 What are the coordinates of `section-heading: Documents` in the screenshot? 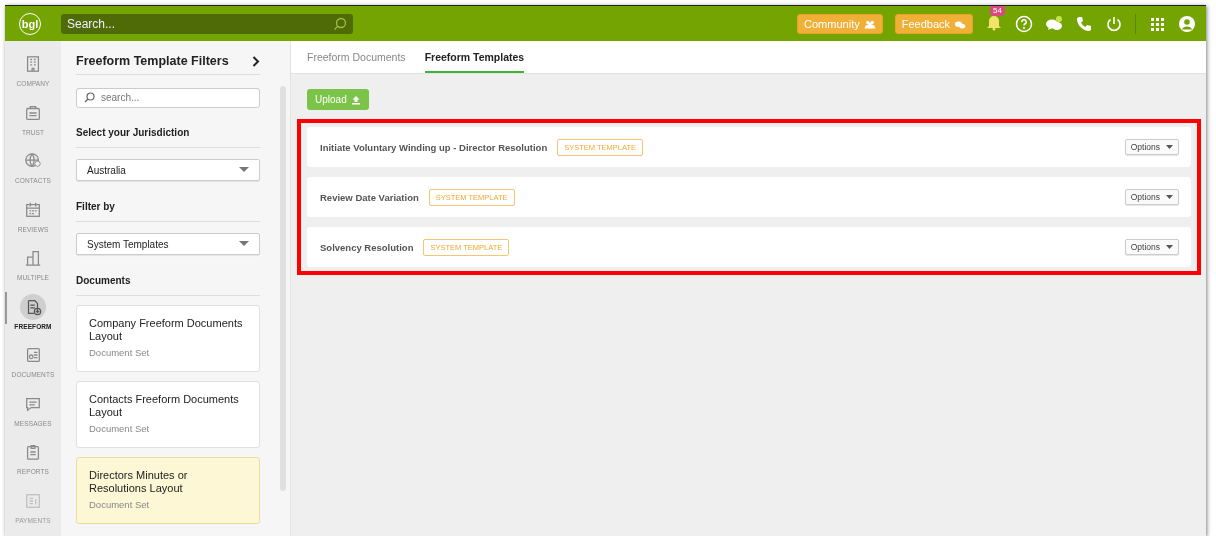 It's located at (168, 275).